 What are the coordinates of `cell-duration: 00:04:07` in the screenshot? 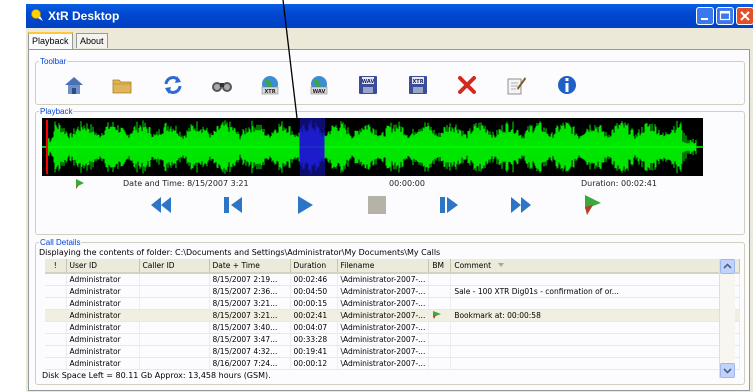 It's located at (314, 327).